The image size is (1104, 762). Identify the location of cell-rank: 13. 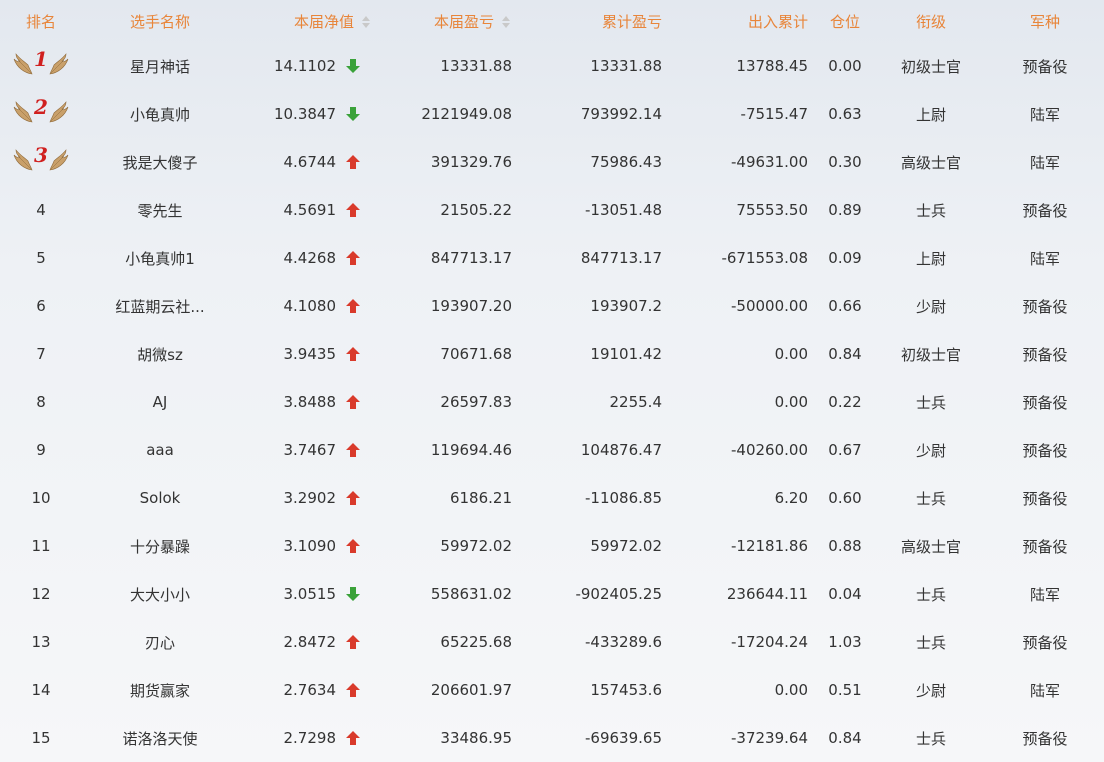
(41, 642).